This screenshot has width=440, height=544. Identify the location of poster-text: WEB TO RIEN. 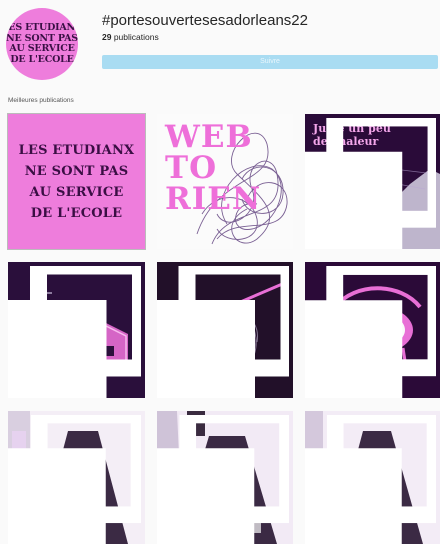
(213, 168).